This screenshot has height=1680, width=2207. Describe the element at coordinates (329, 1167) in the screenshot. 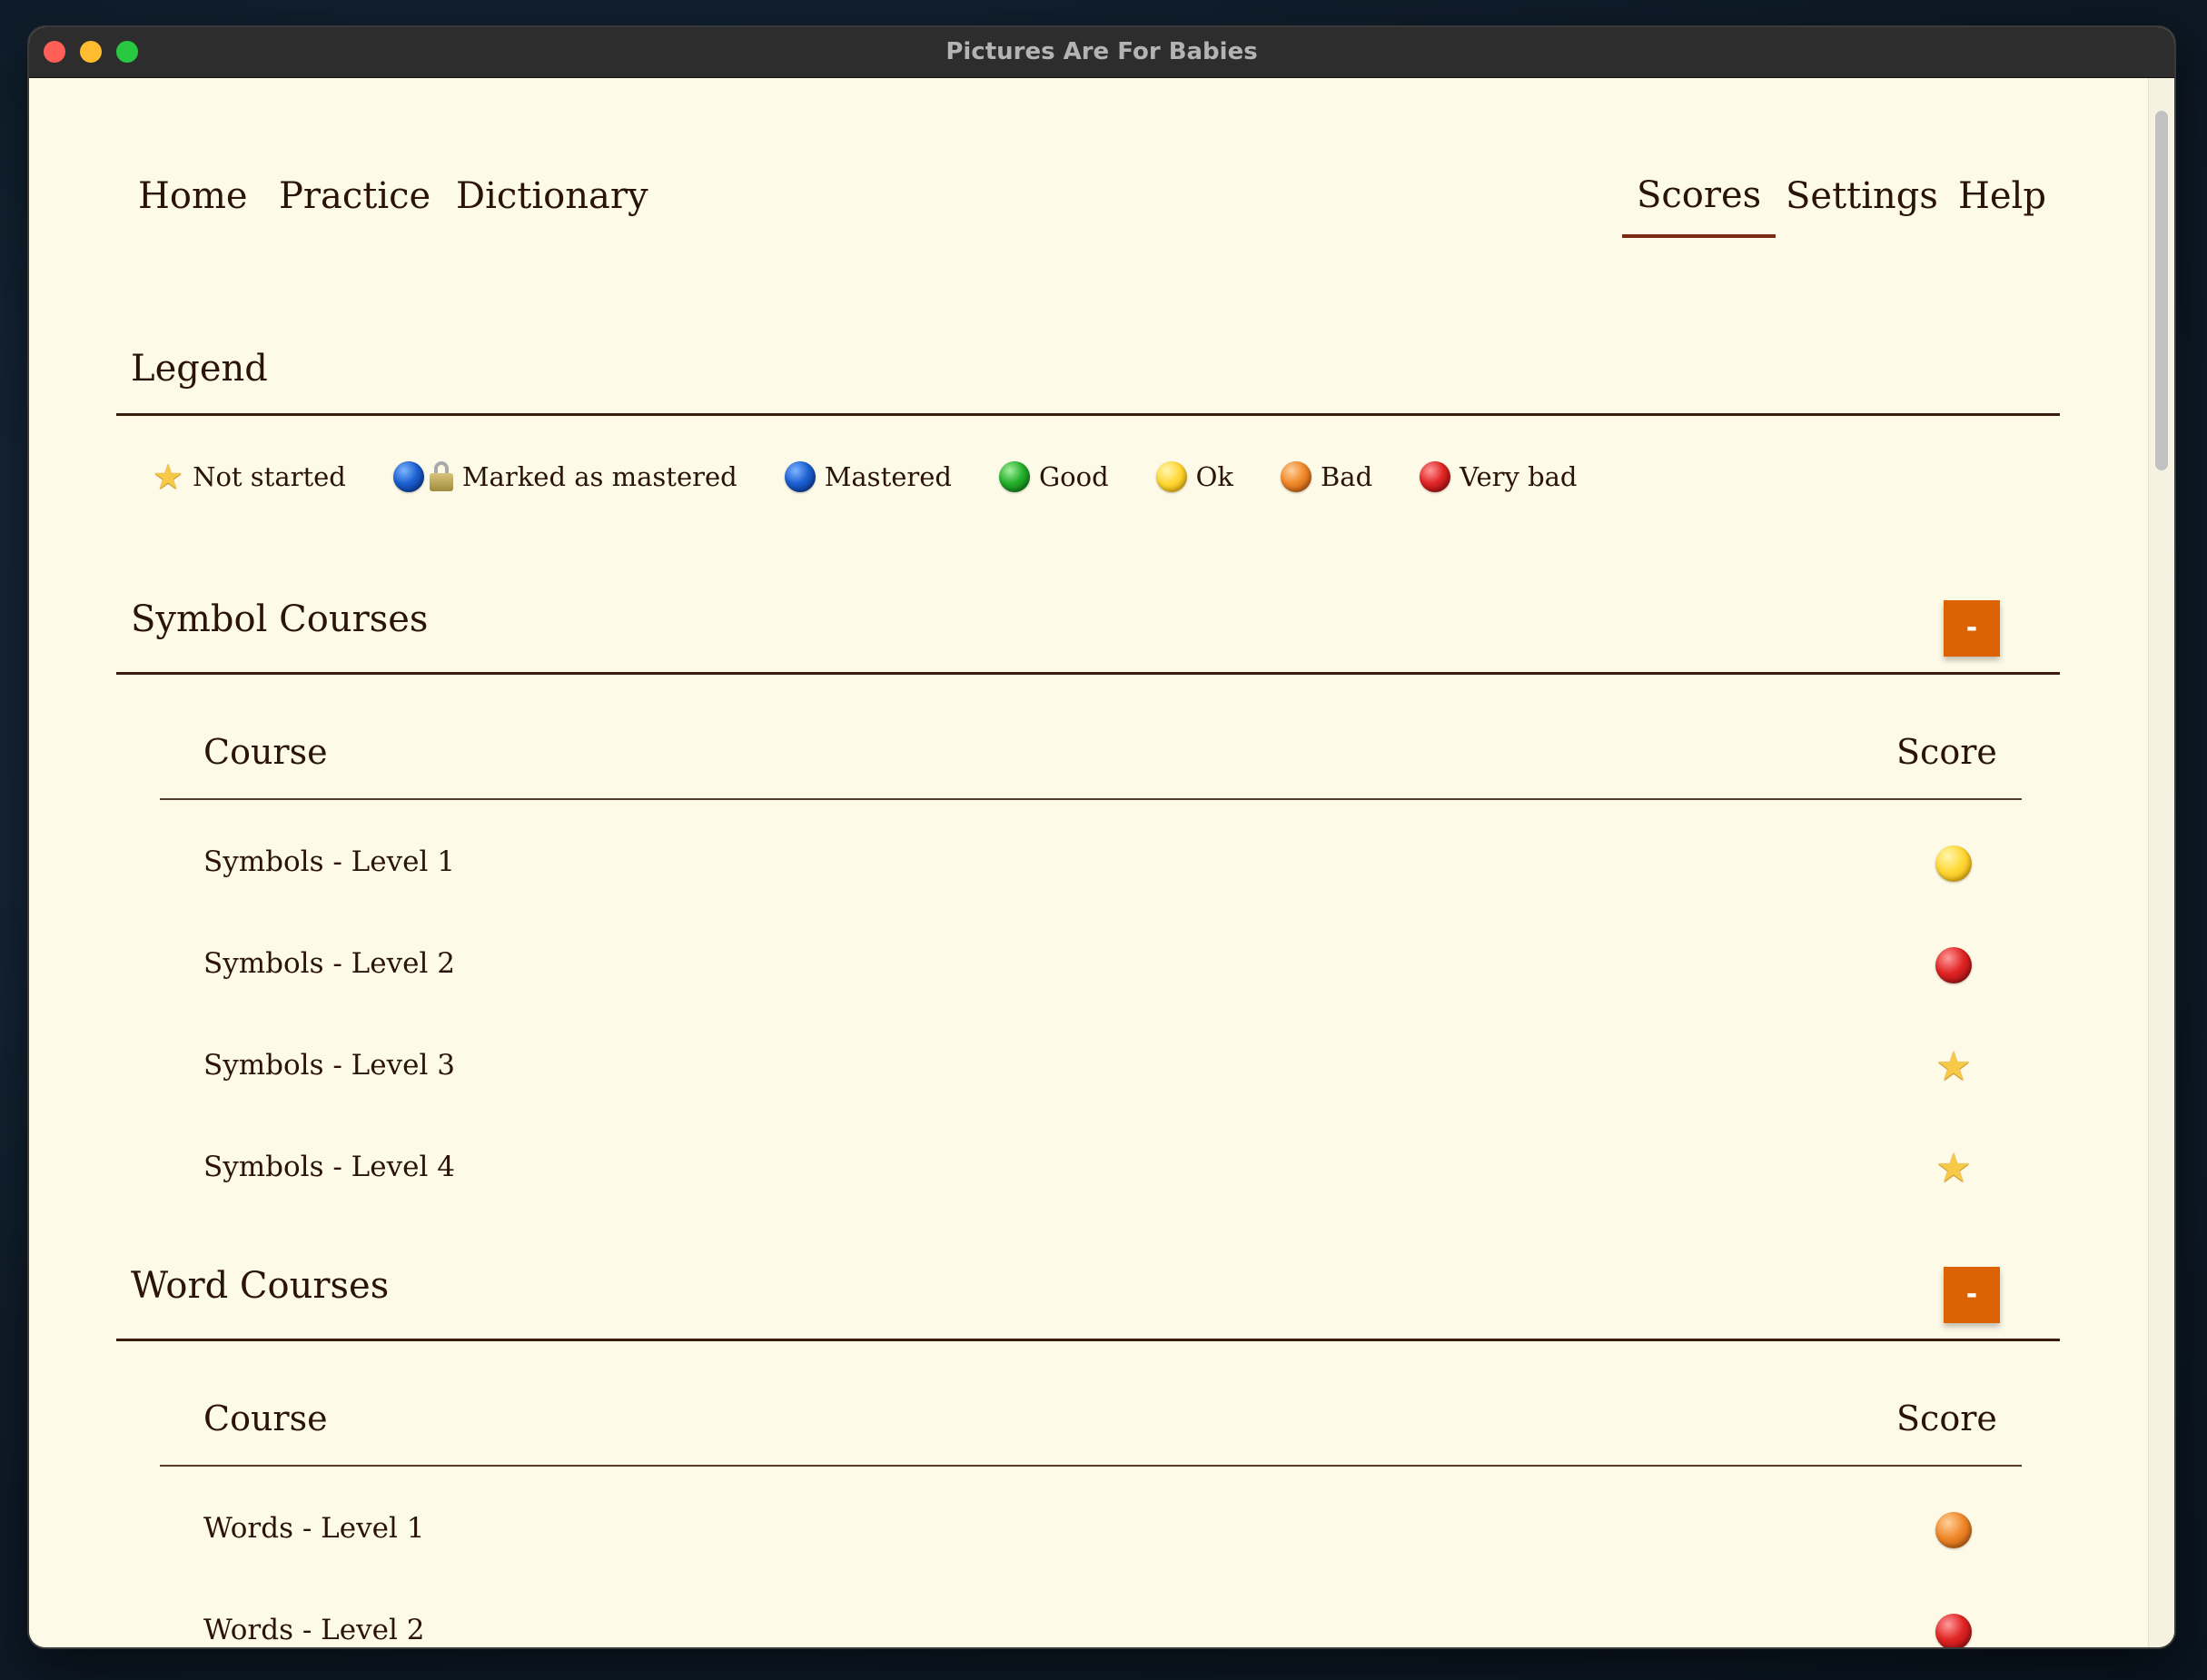

I see `course-name: Symbols - Level 4` at that location.